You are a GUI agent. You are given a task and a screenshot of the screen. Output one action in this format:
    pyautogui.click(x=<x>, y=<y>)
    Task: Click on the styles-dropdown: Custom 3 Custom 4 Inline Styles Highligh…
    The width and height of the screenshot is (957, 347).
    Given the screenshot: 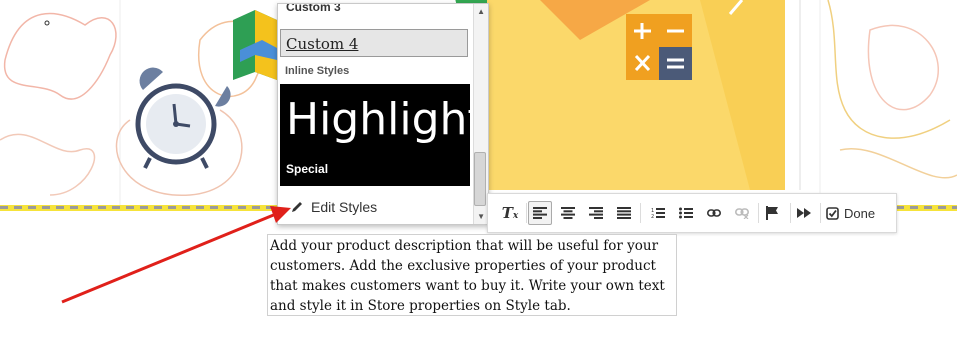 What is the action you would take?
    pyautogui.click(x=383, y=114)
    